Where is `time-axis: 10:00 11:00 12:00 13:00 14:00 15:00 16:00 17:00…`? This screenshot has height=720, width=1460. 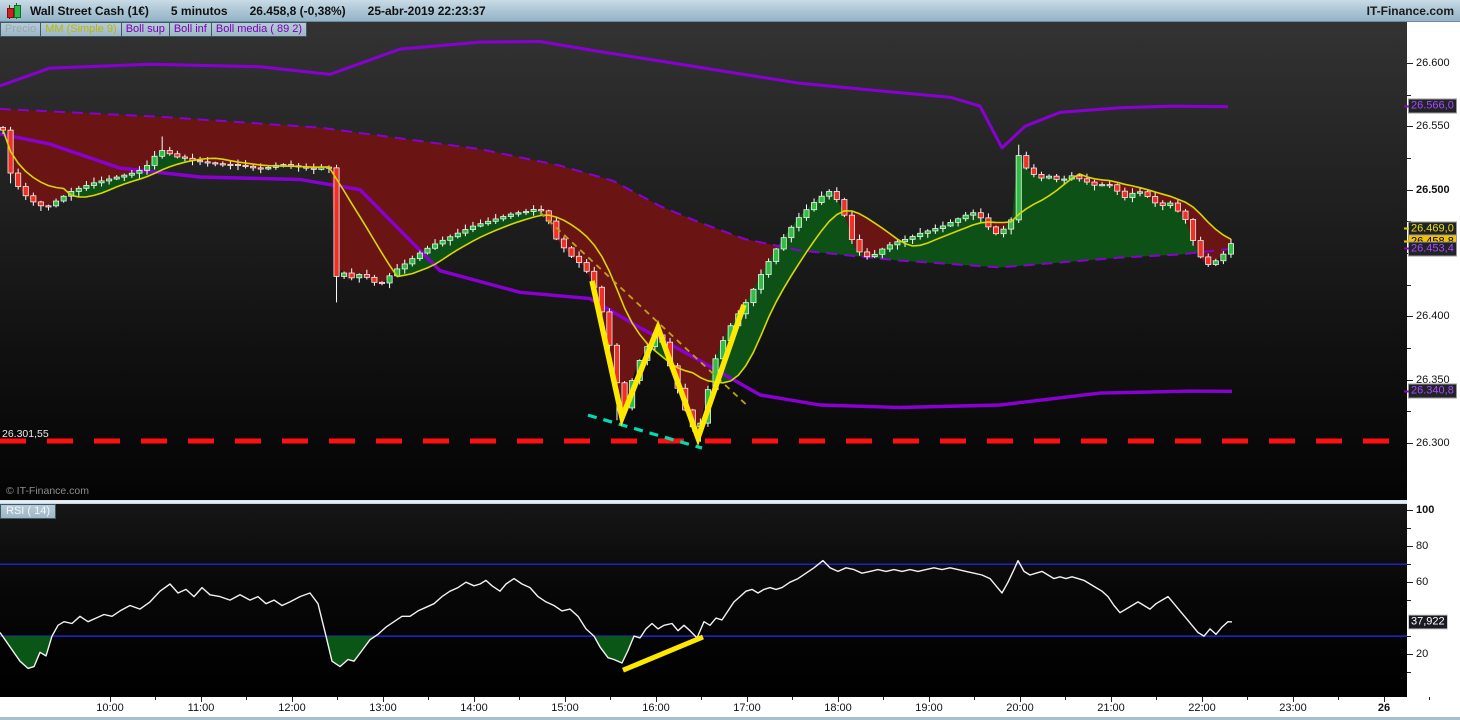
time-axis: 10:00 11:00 12:00 13:00 14:00 15:00 16:00 17:00… is located at coordinates (730, 707).